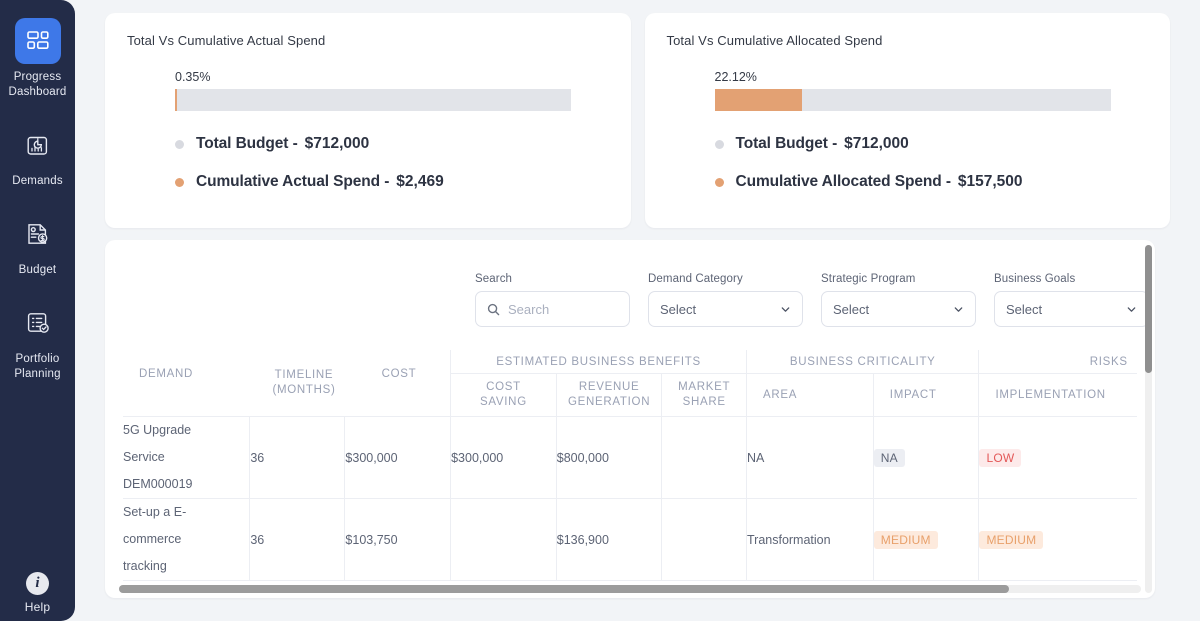  What do you see at coordinates (398, 457) in the screenshot?
I see `cell-cost: $300,000` at bounding box center [398, 457].